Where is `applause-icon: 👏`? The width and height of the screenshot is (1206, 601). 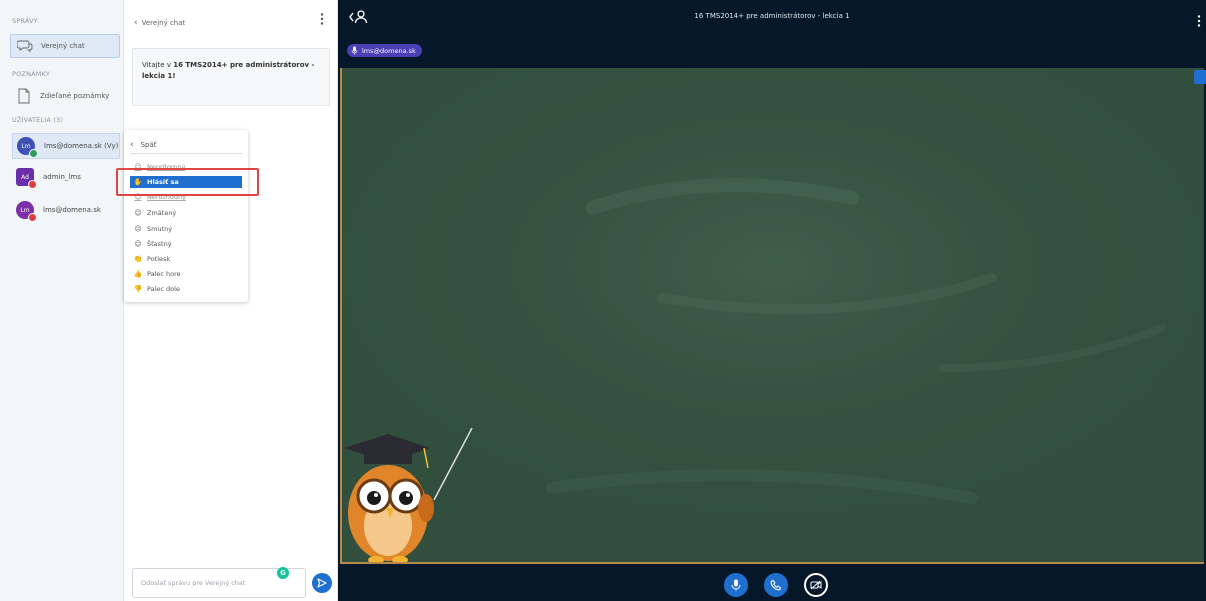 applause-icon: 👏 is located at coordinates (138, 259).